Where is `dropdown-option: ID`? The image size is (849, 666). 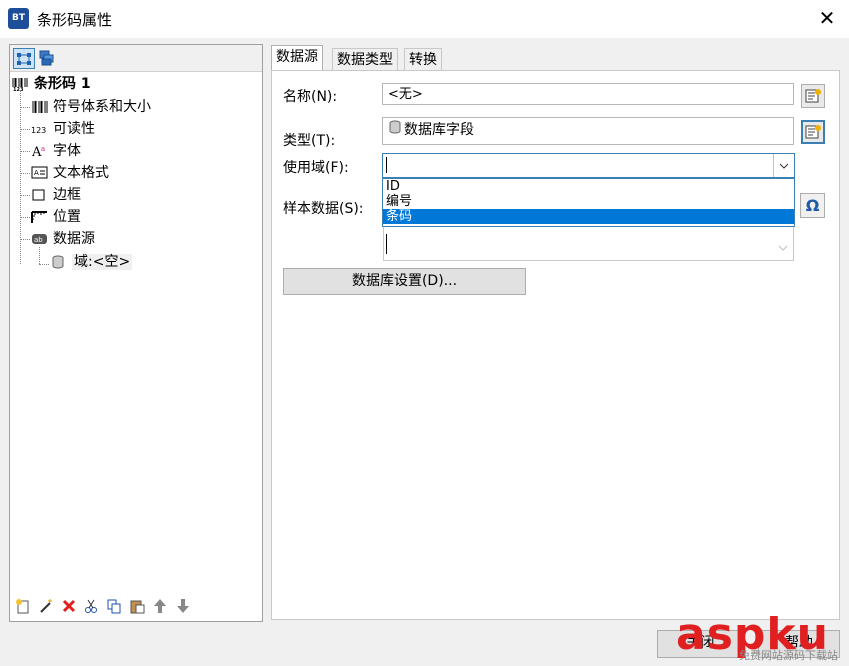
dropdown-option: ID is located at coordinates (588, 186).